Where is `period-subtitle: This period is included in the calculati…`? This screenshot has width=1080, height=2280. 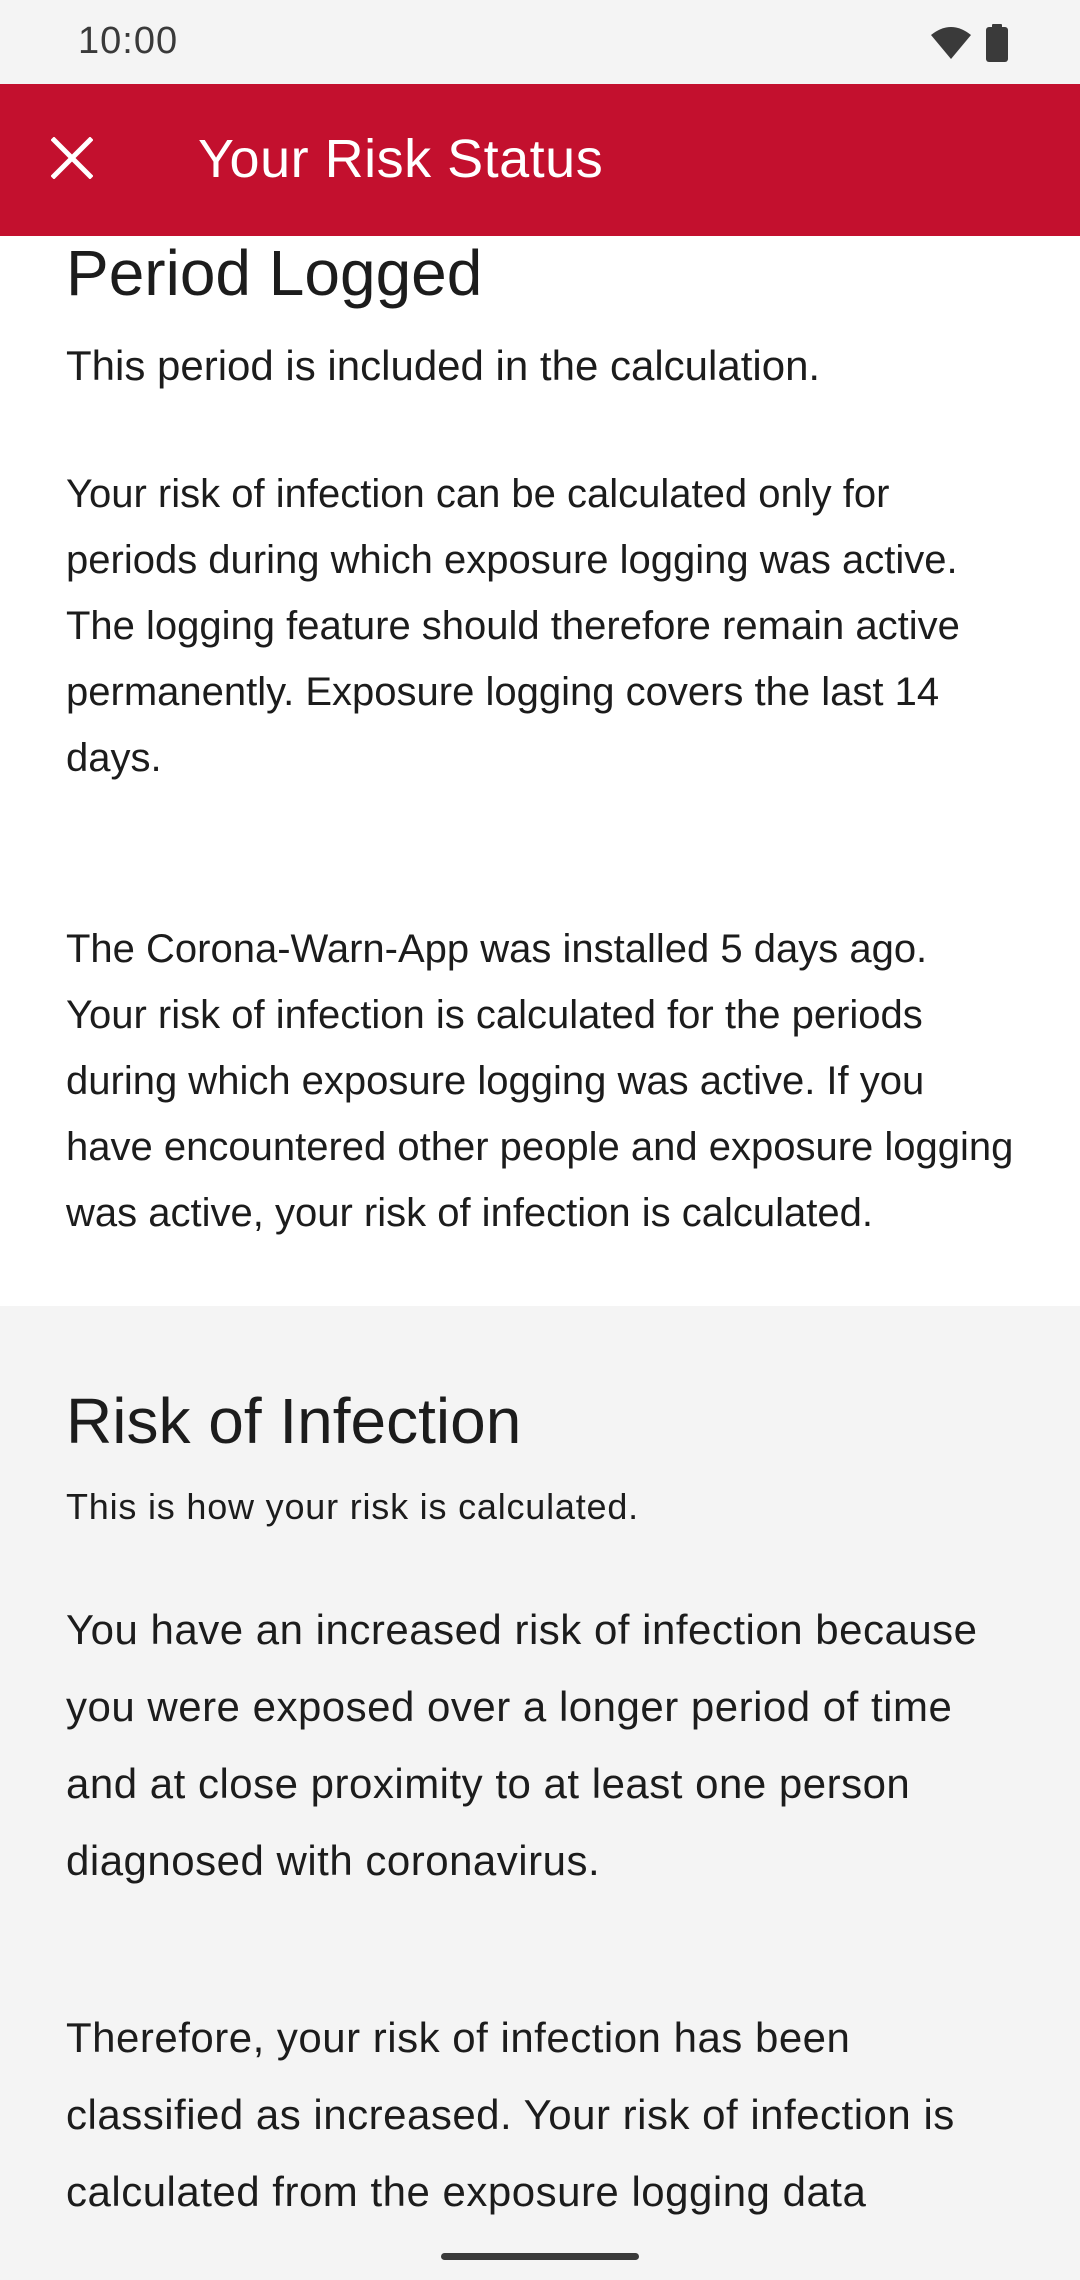 period-subtitle: This period is included in the calculati… is located at coordinates (443, 365).